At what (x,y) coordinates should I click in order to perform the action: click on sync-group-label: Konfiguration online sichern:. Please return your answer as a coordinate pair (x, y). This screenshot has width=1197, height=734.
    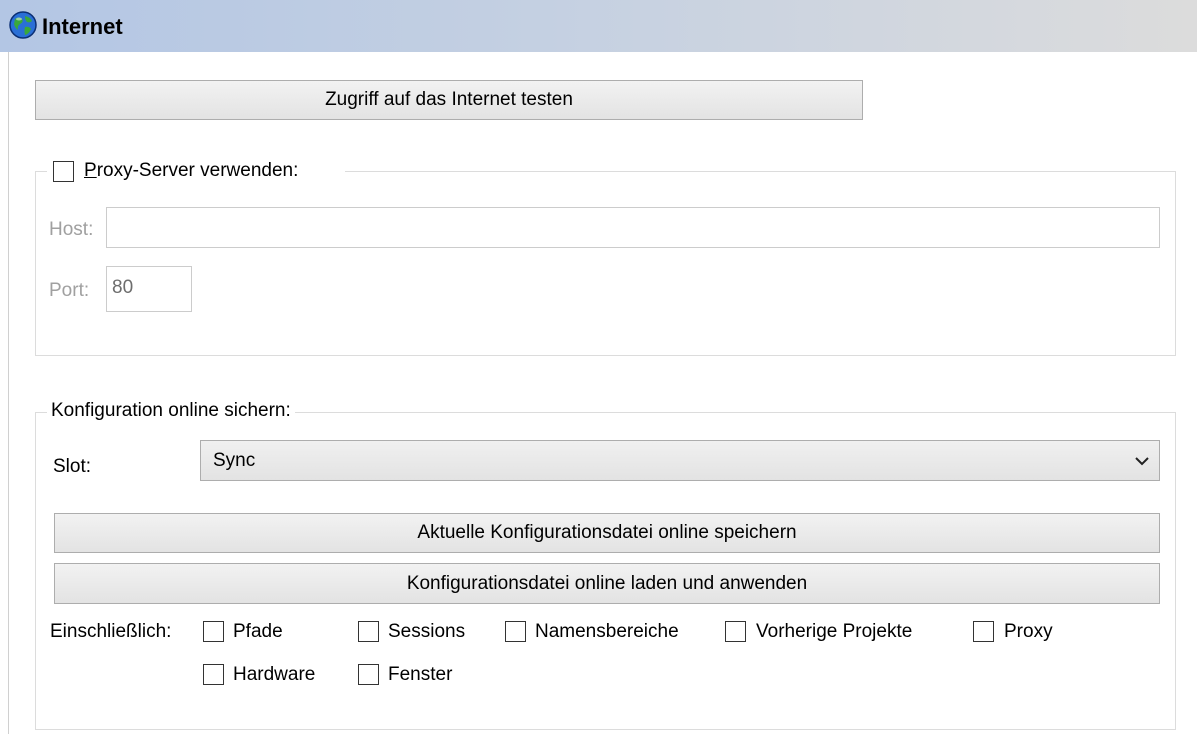
    Looking at the image, I should click on (171, 411).